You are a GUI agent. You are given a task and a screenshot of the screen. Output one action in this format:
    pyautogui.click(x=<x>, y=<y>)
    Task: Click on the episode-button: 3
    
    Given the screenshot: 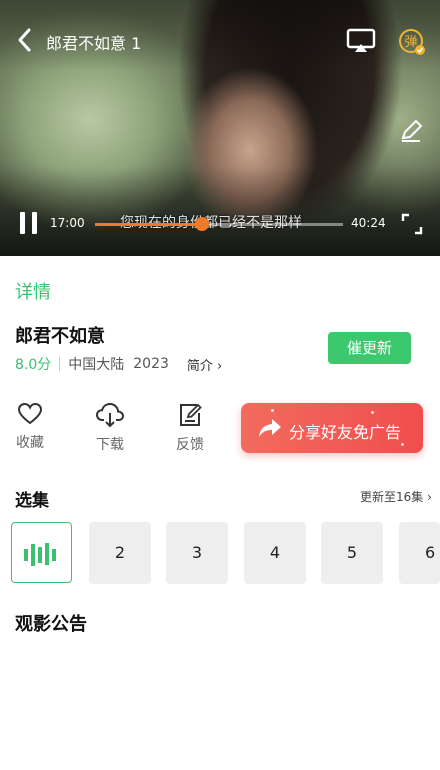 What is the action you would take?
    pyautogui.click(x=197, y=553)
    